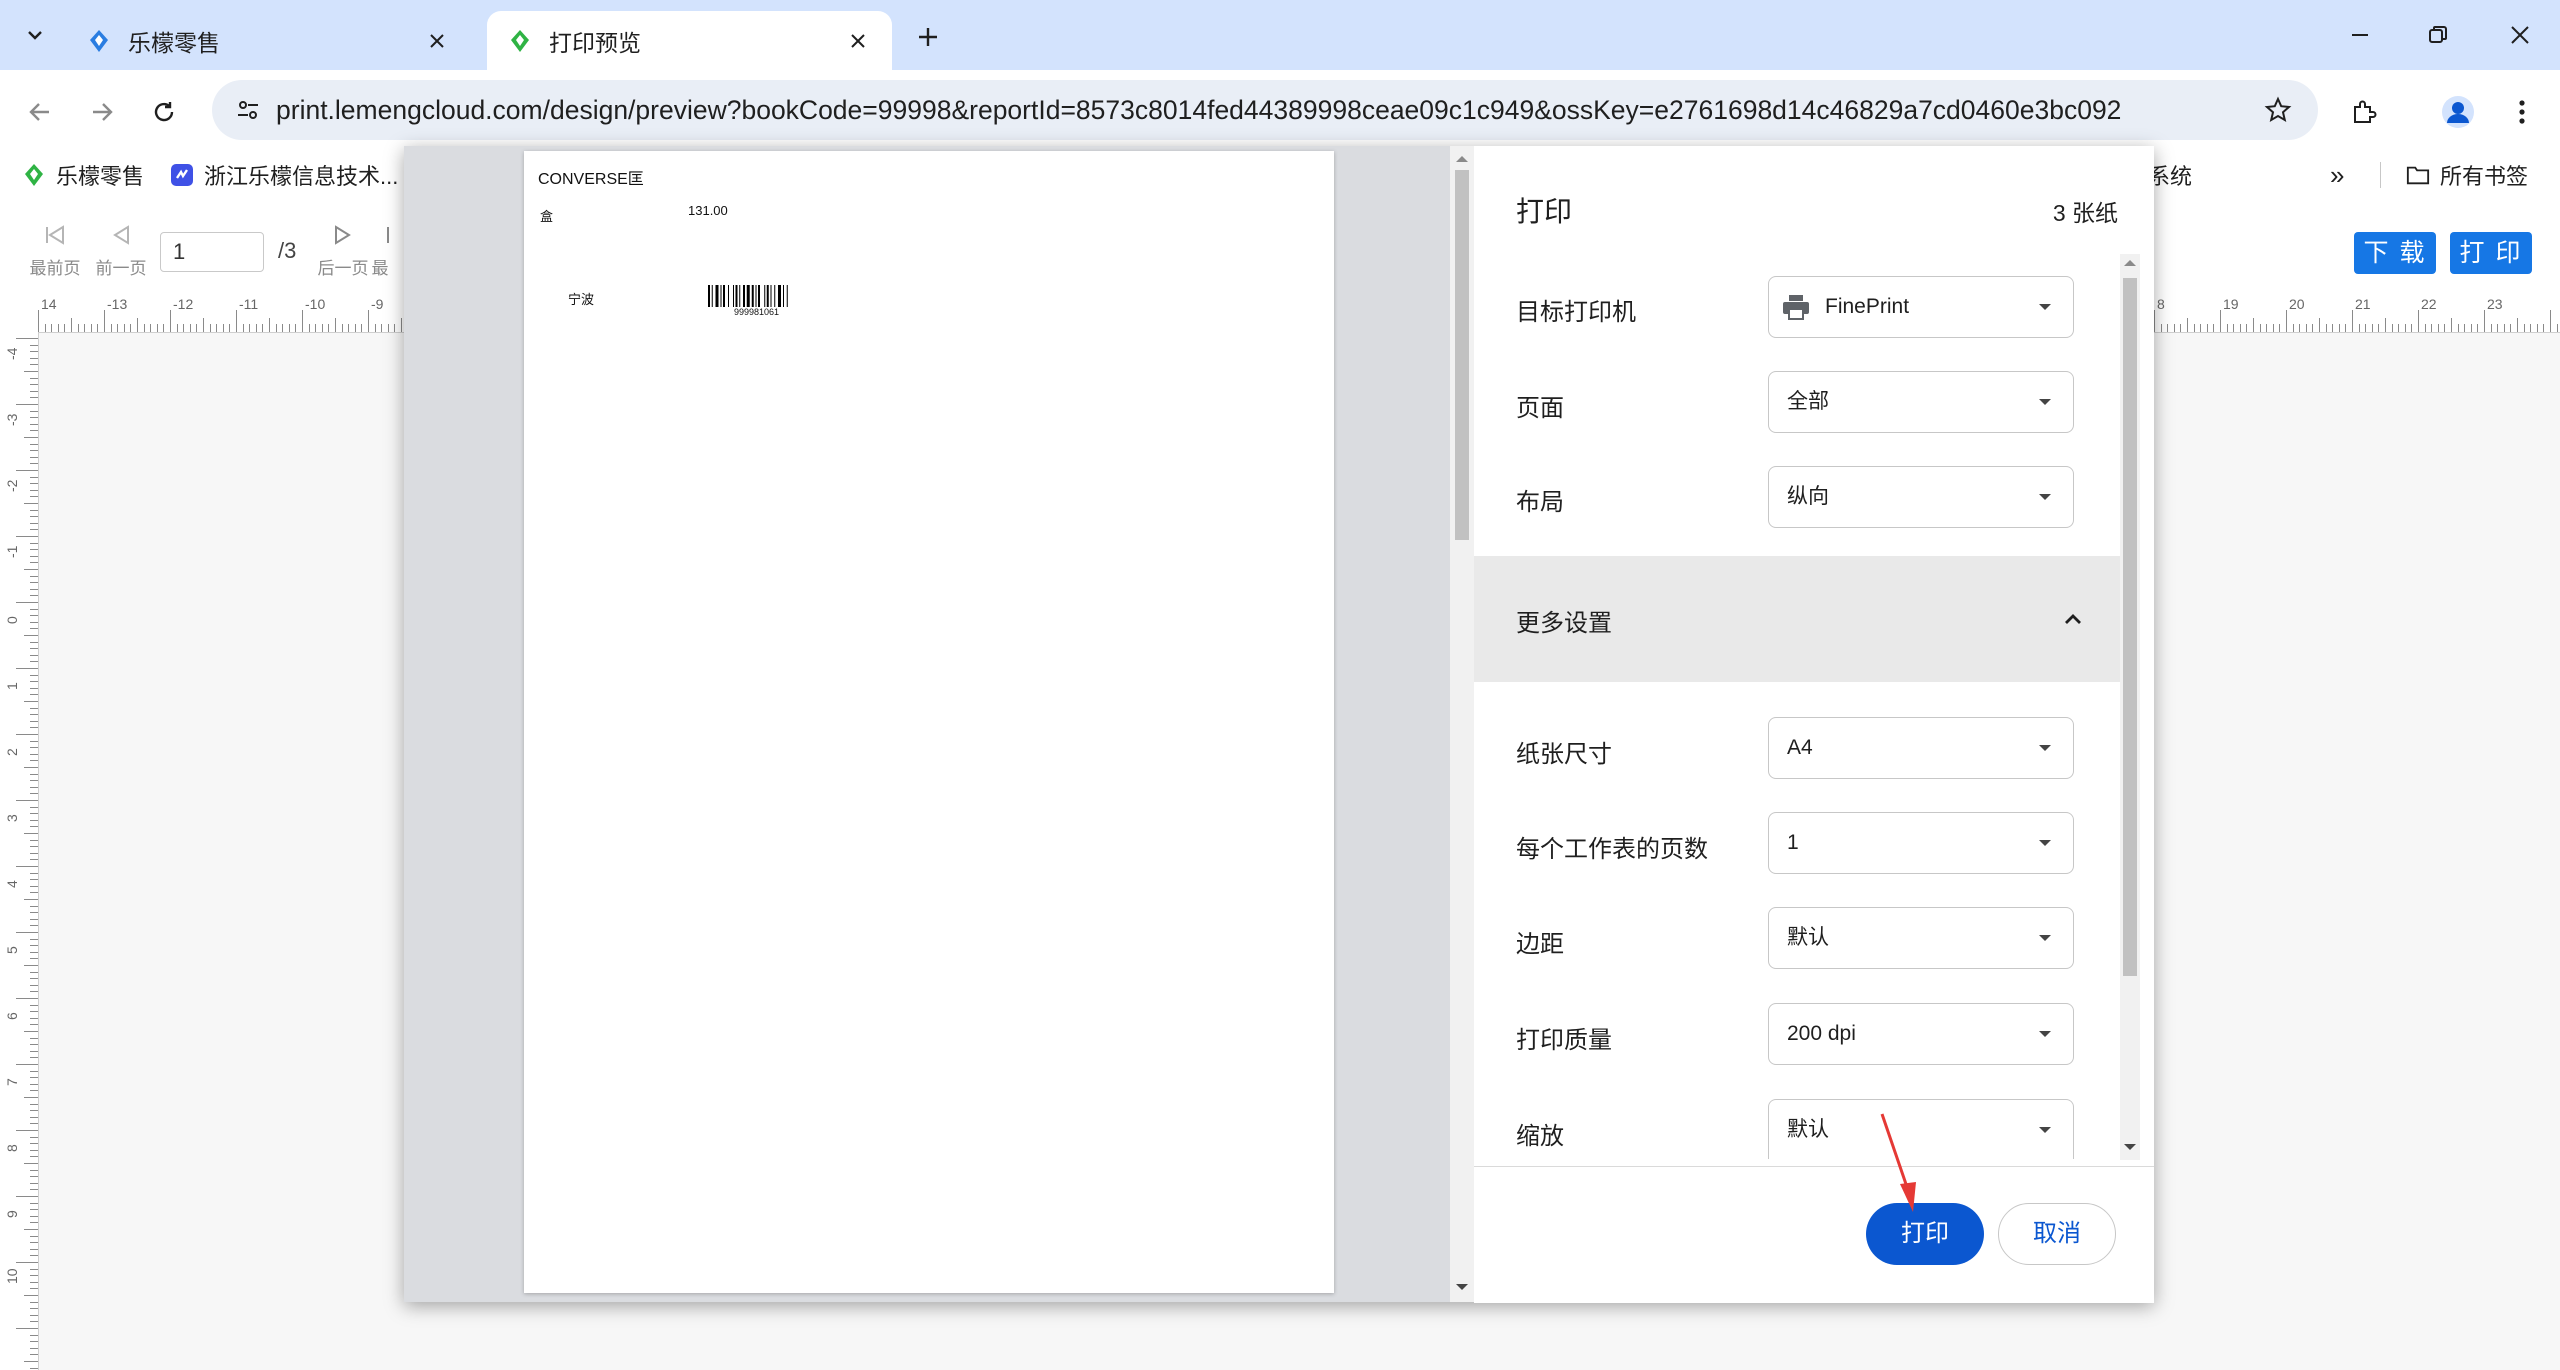  I want to click on preview-scrollbar, so click(1462, 724).